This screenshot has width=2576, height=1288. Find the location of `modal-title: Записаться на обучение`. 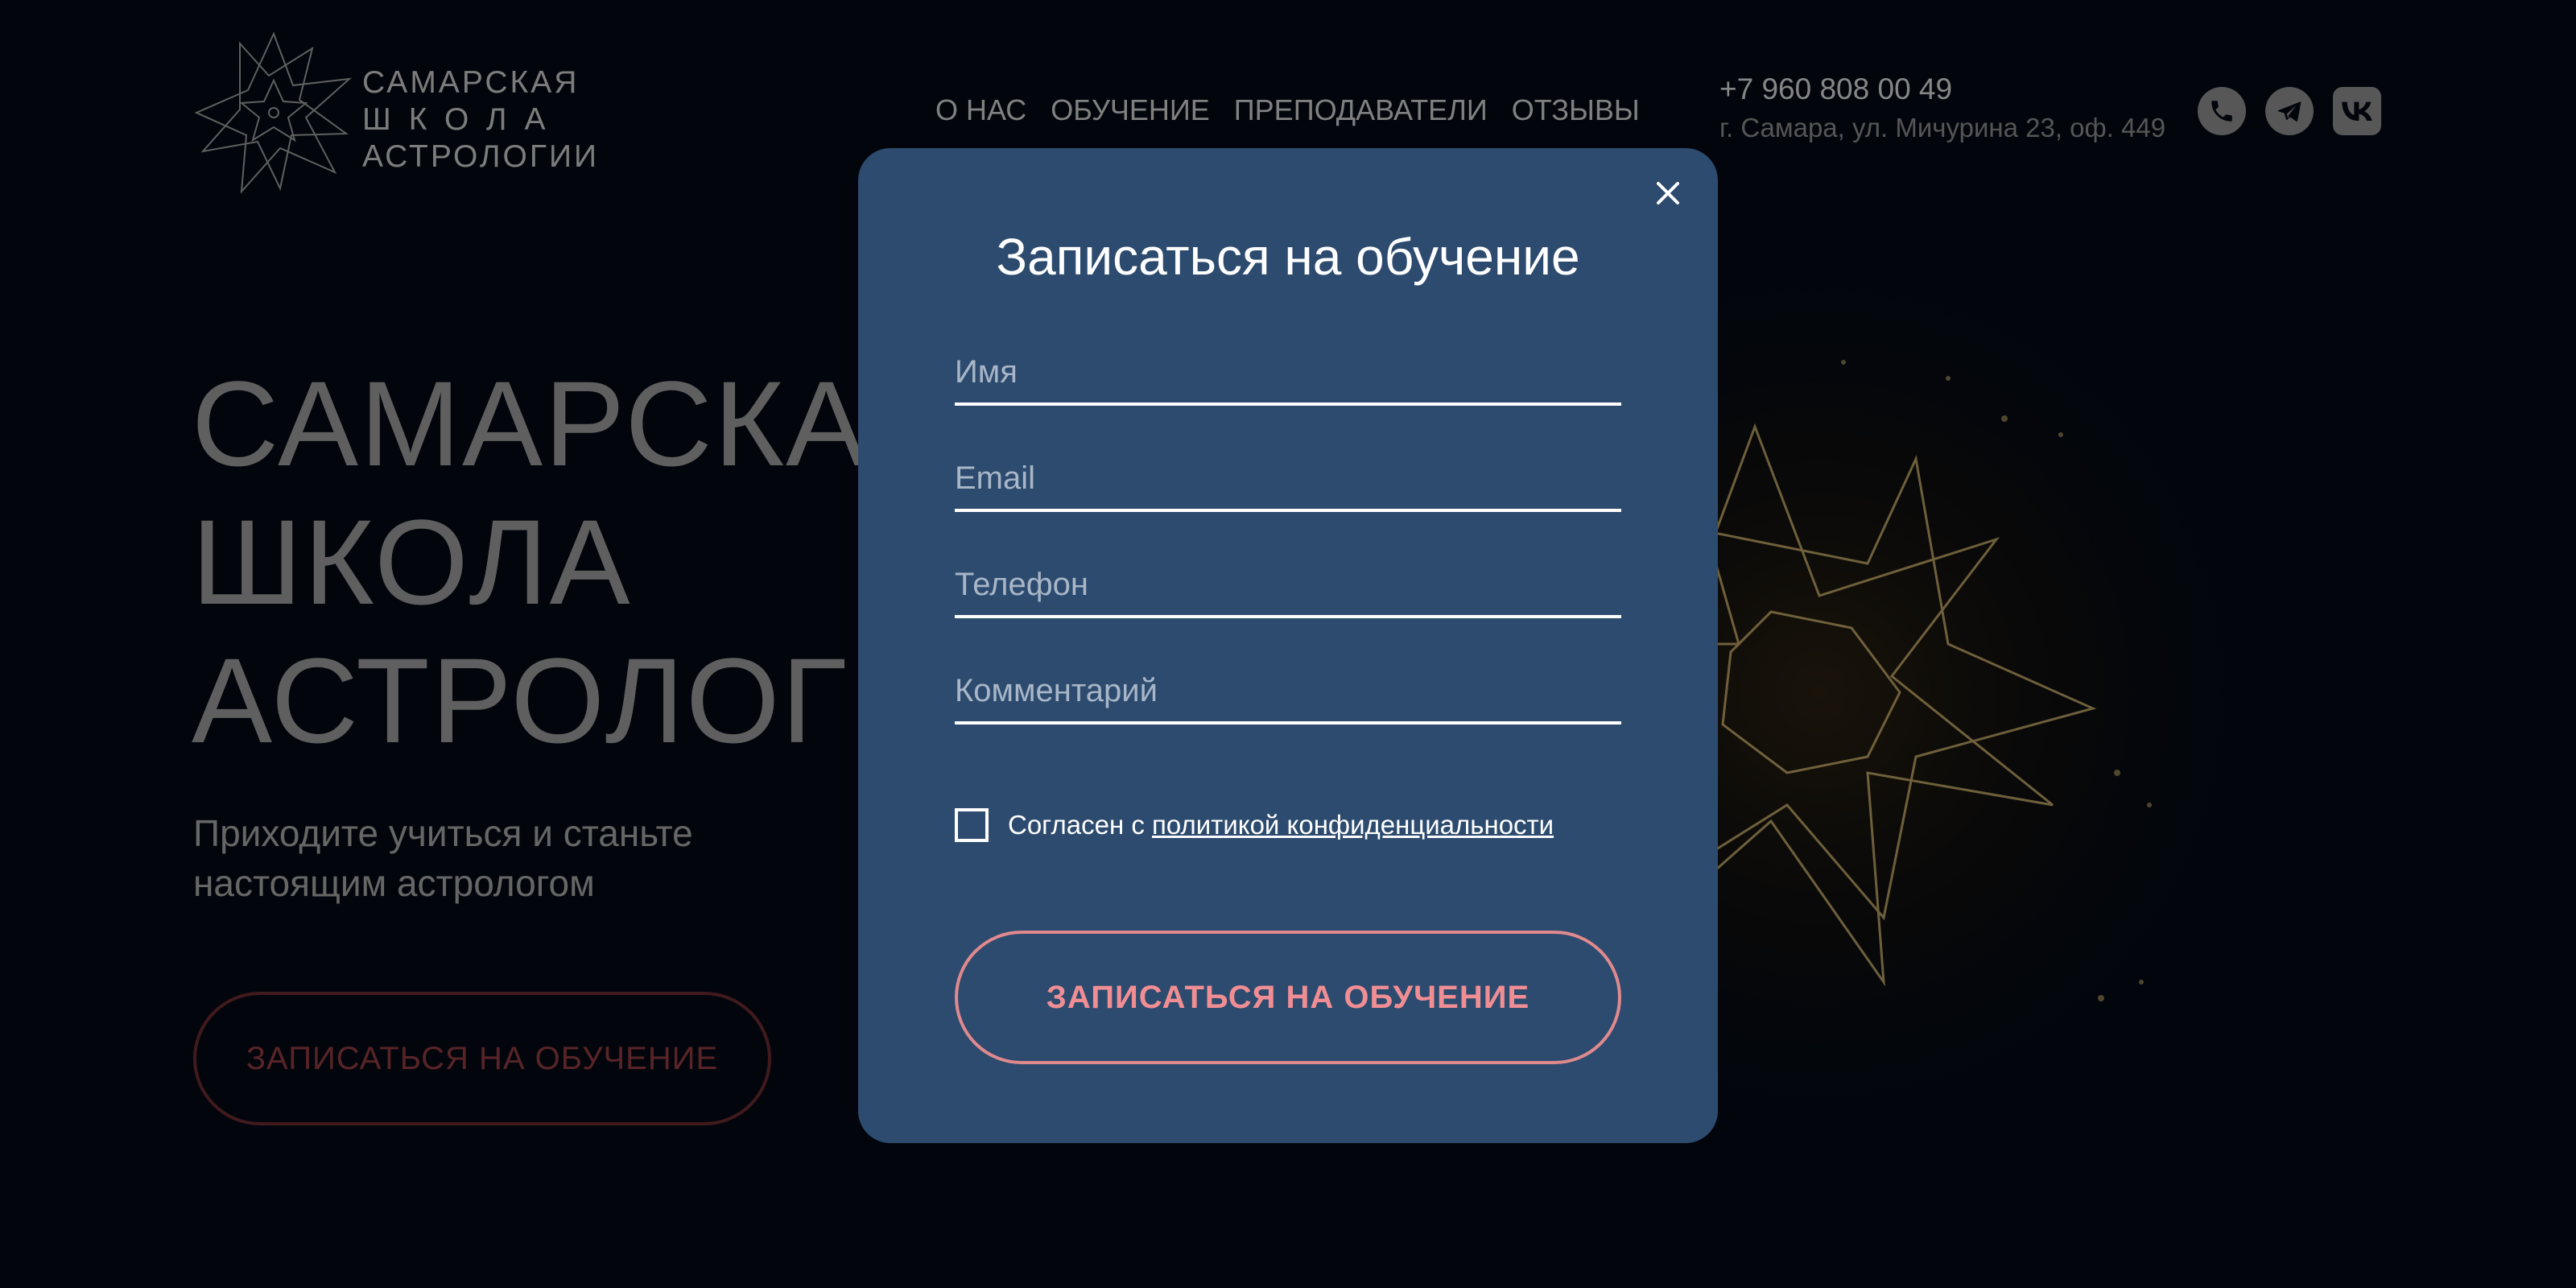

modal-title: Записаться на обучение is located at coordinates (1288, 257).